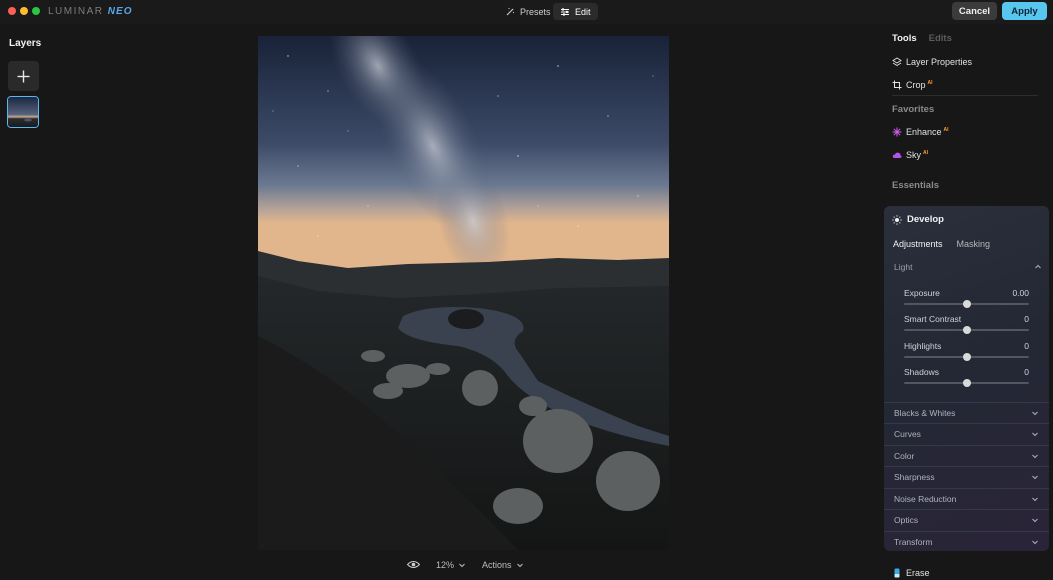 This screenshot has height=580, width=1053. I want to click on section-label: Noise Reduction, so click(925, 499).